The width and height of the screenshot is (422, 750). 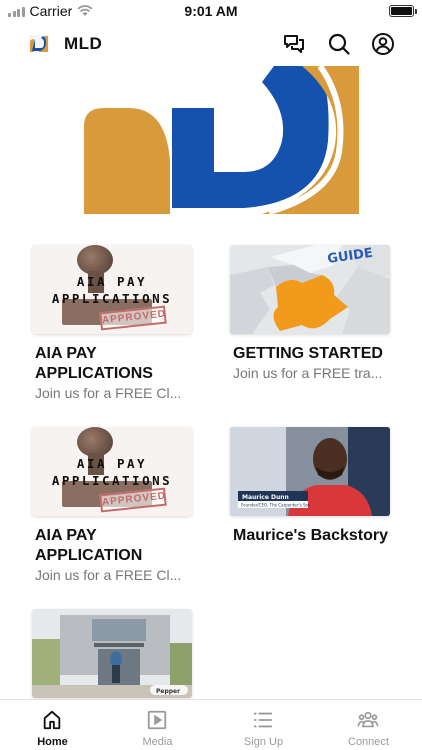 I want to click on app-header: MLD, so click(x=211, y=44).